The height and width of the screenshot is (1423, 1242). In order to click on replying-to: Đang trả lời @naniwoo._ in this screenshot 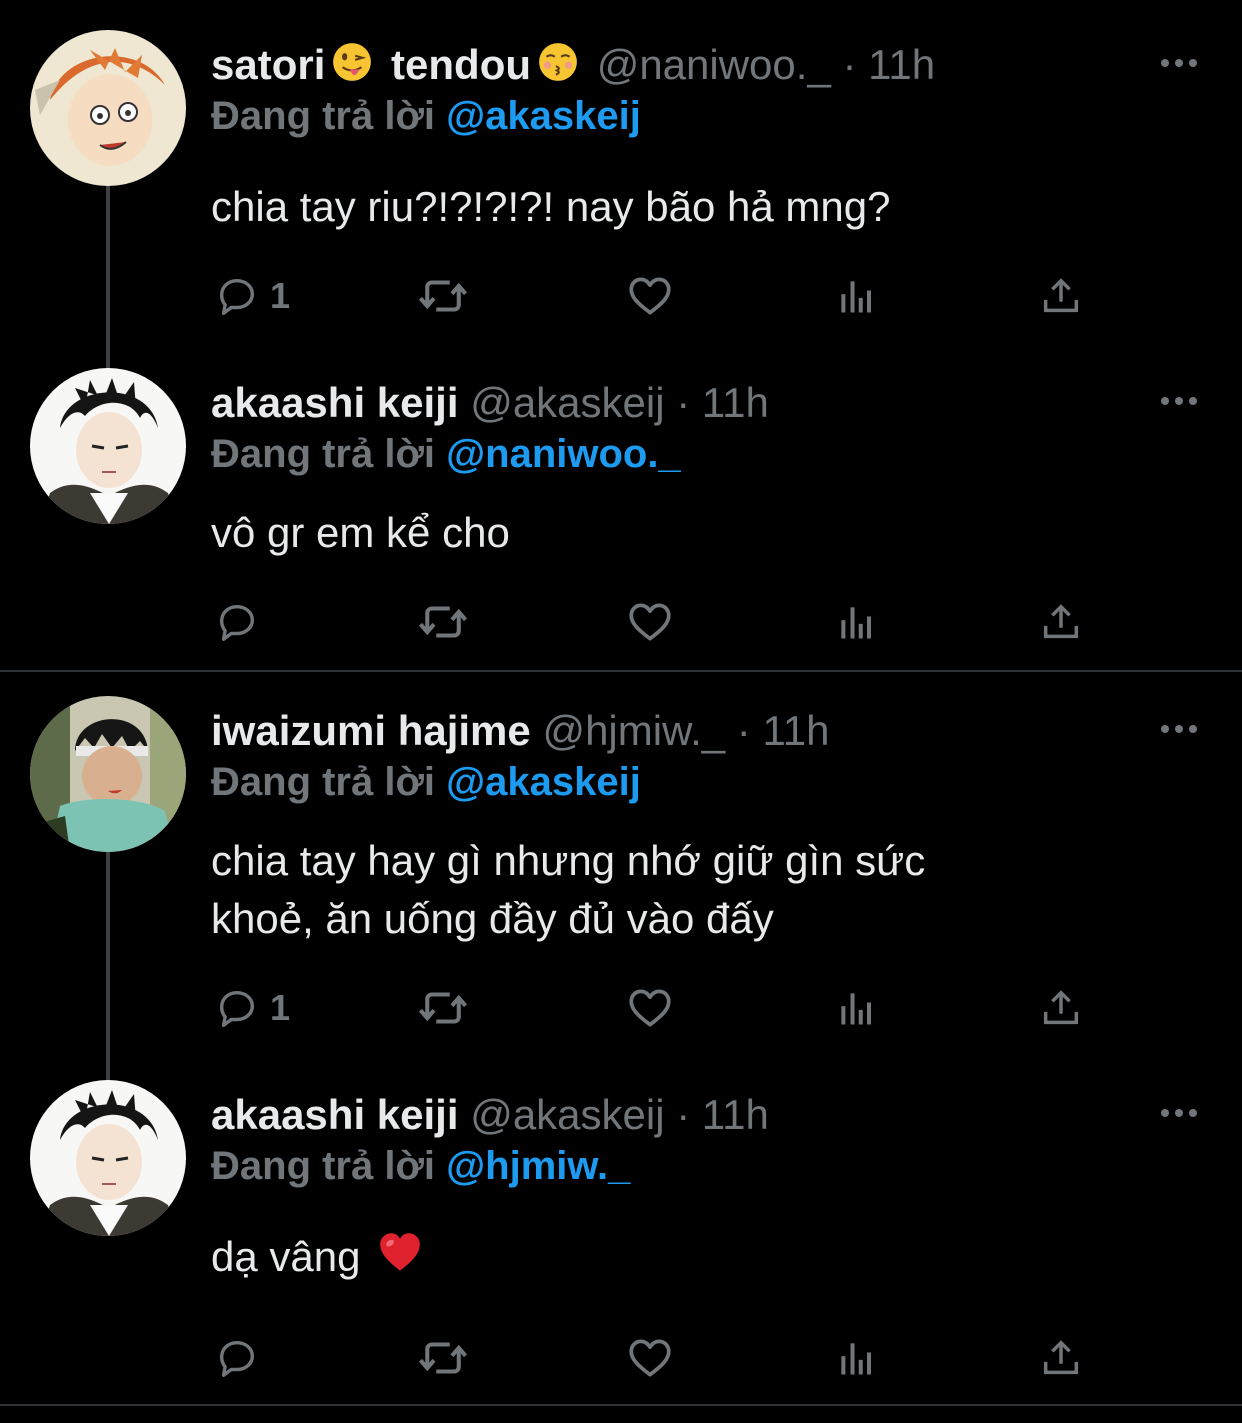, I will do `click(446, 454)`.